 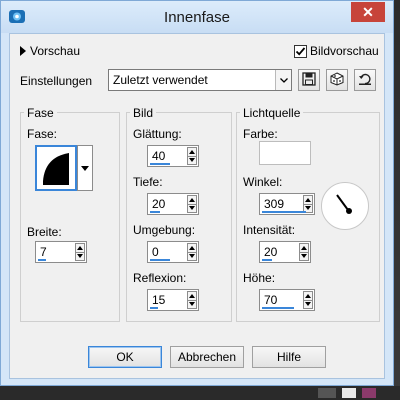 What do you see at coordinates (272, 113) in the screenshot?
I see `light-source-group-title: Lichtquelle` at bounding box center [272, 113].